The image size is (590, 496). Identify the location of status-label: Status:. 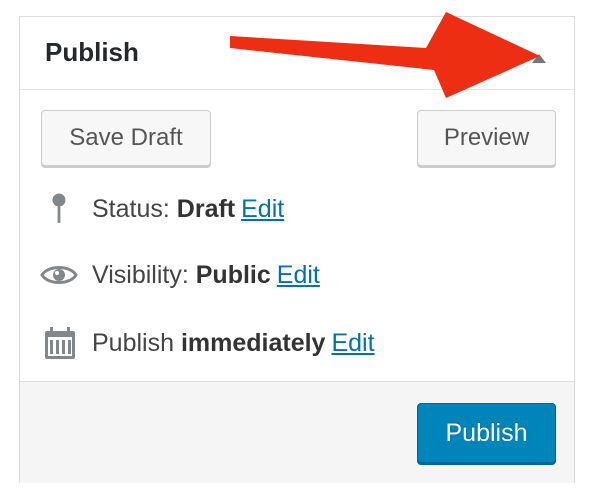
(131, 209).